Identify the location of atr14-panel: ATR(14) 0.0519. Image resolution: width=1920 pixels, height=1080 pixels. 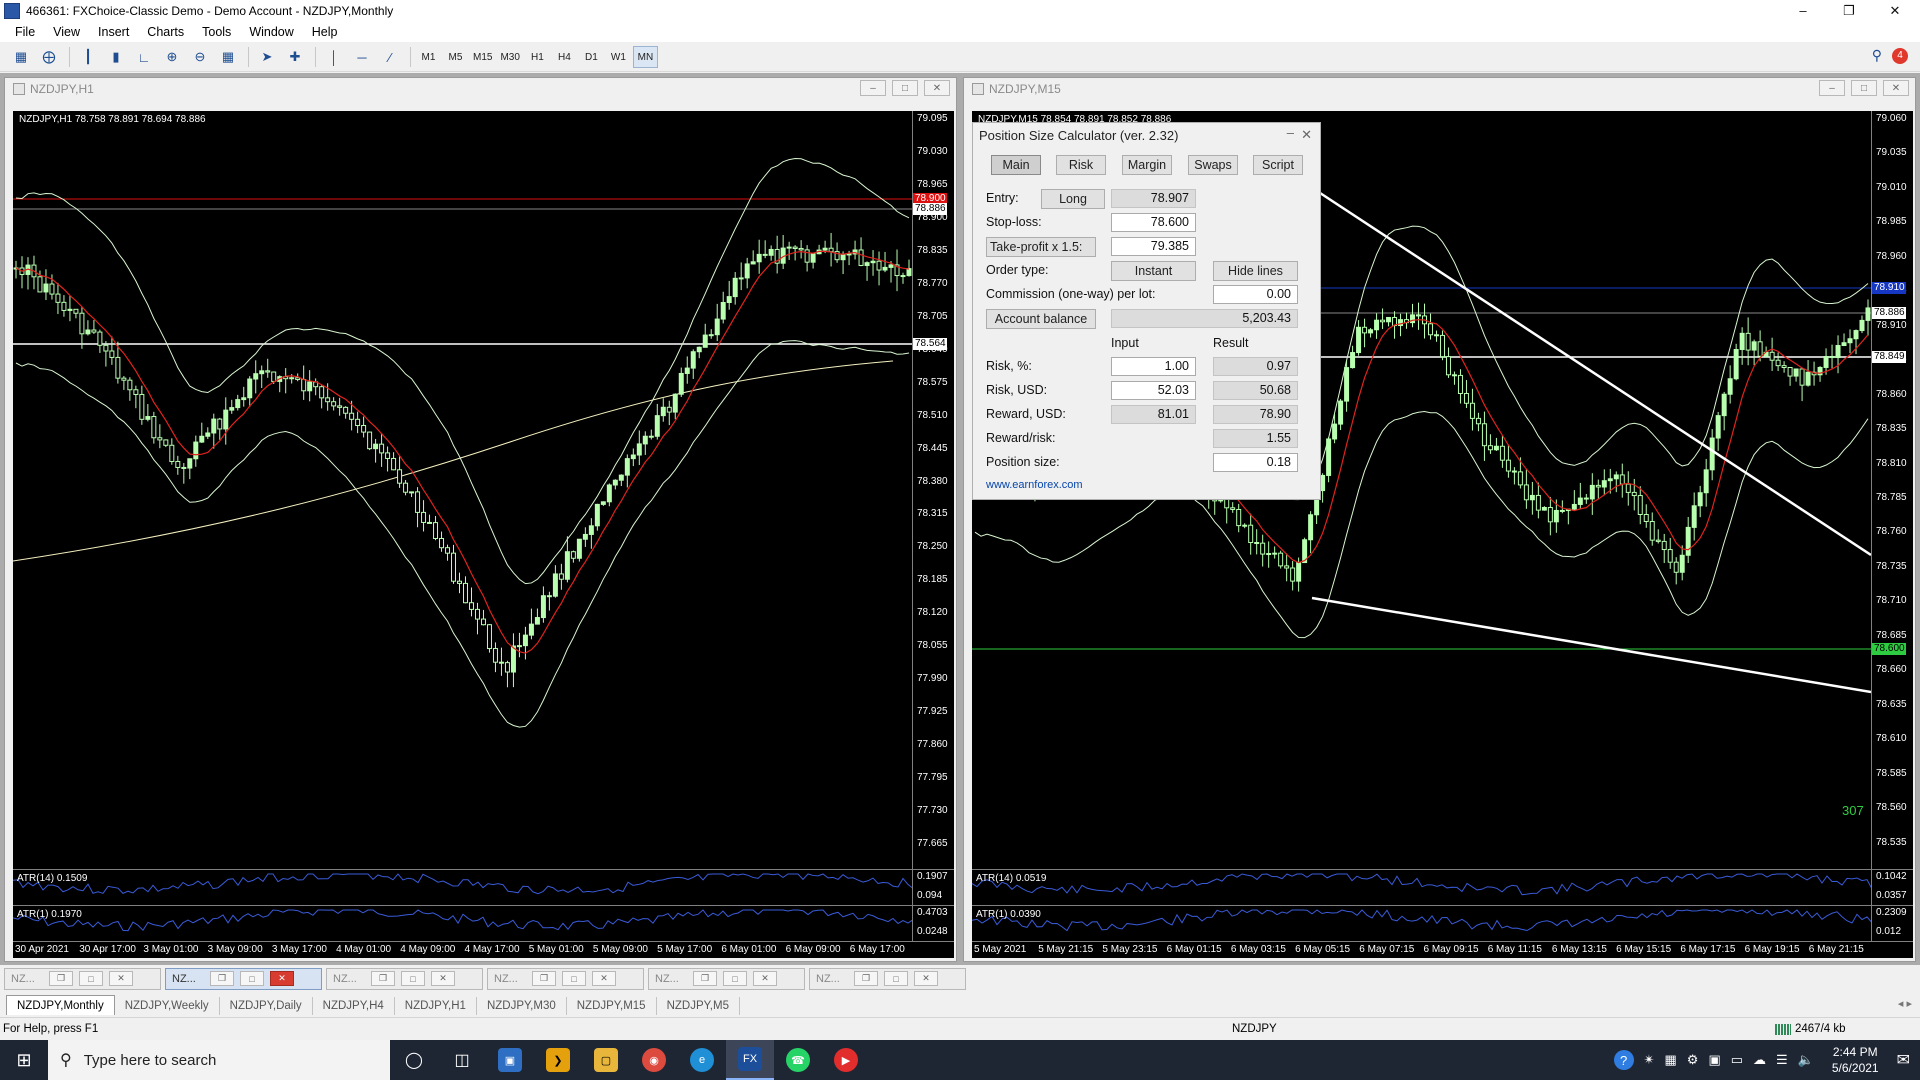
(1421, 887).